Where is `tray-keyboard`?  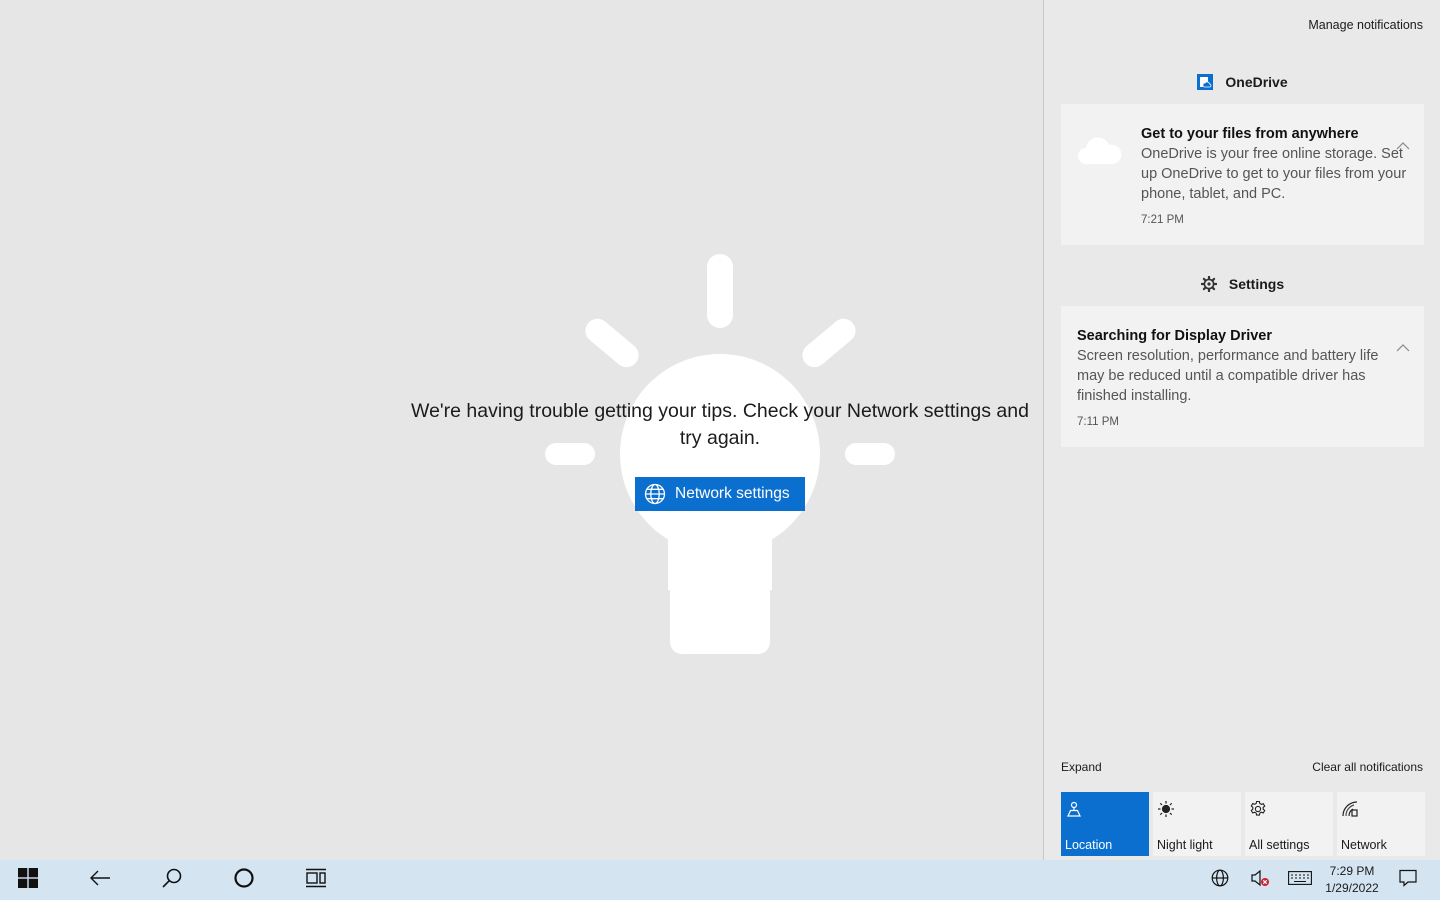
tray-keyboard is located at coordinates (1300, 880).